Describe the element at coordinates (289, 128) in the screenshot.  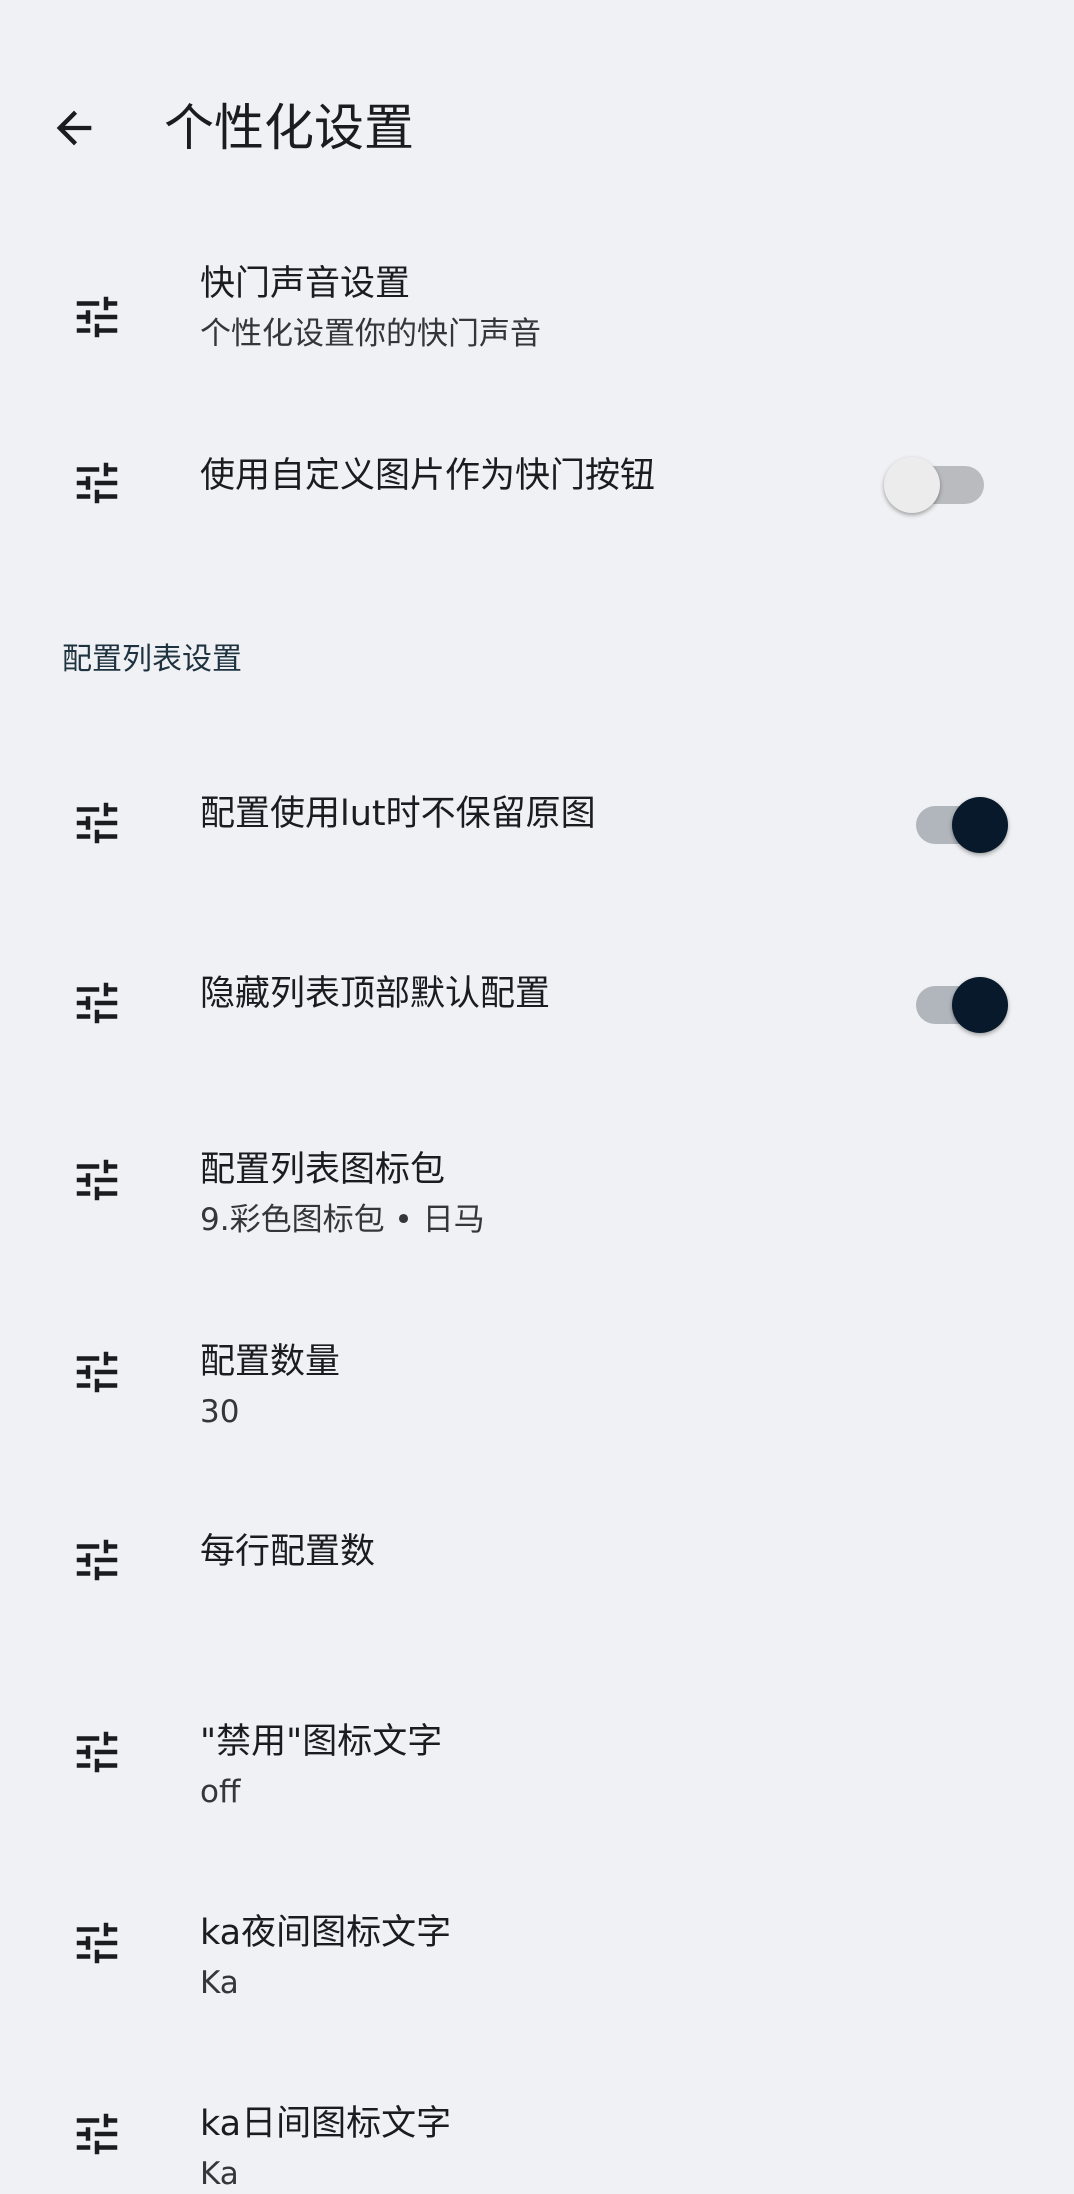
I see `page-title: 个性化设置` at that location.